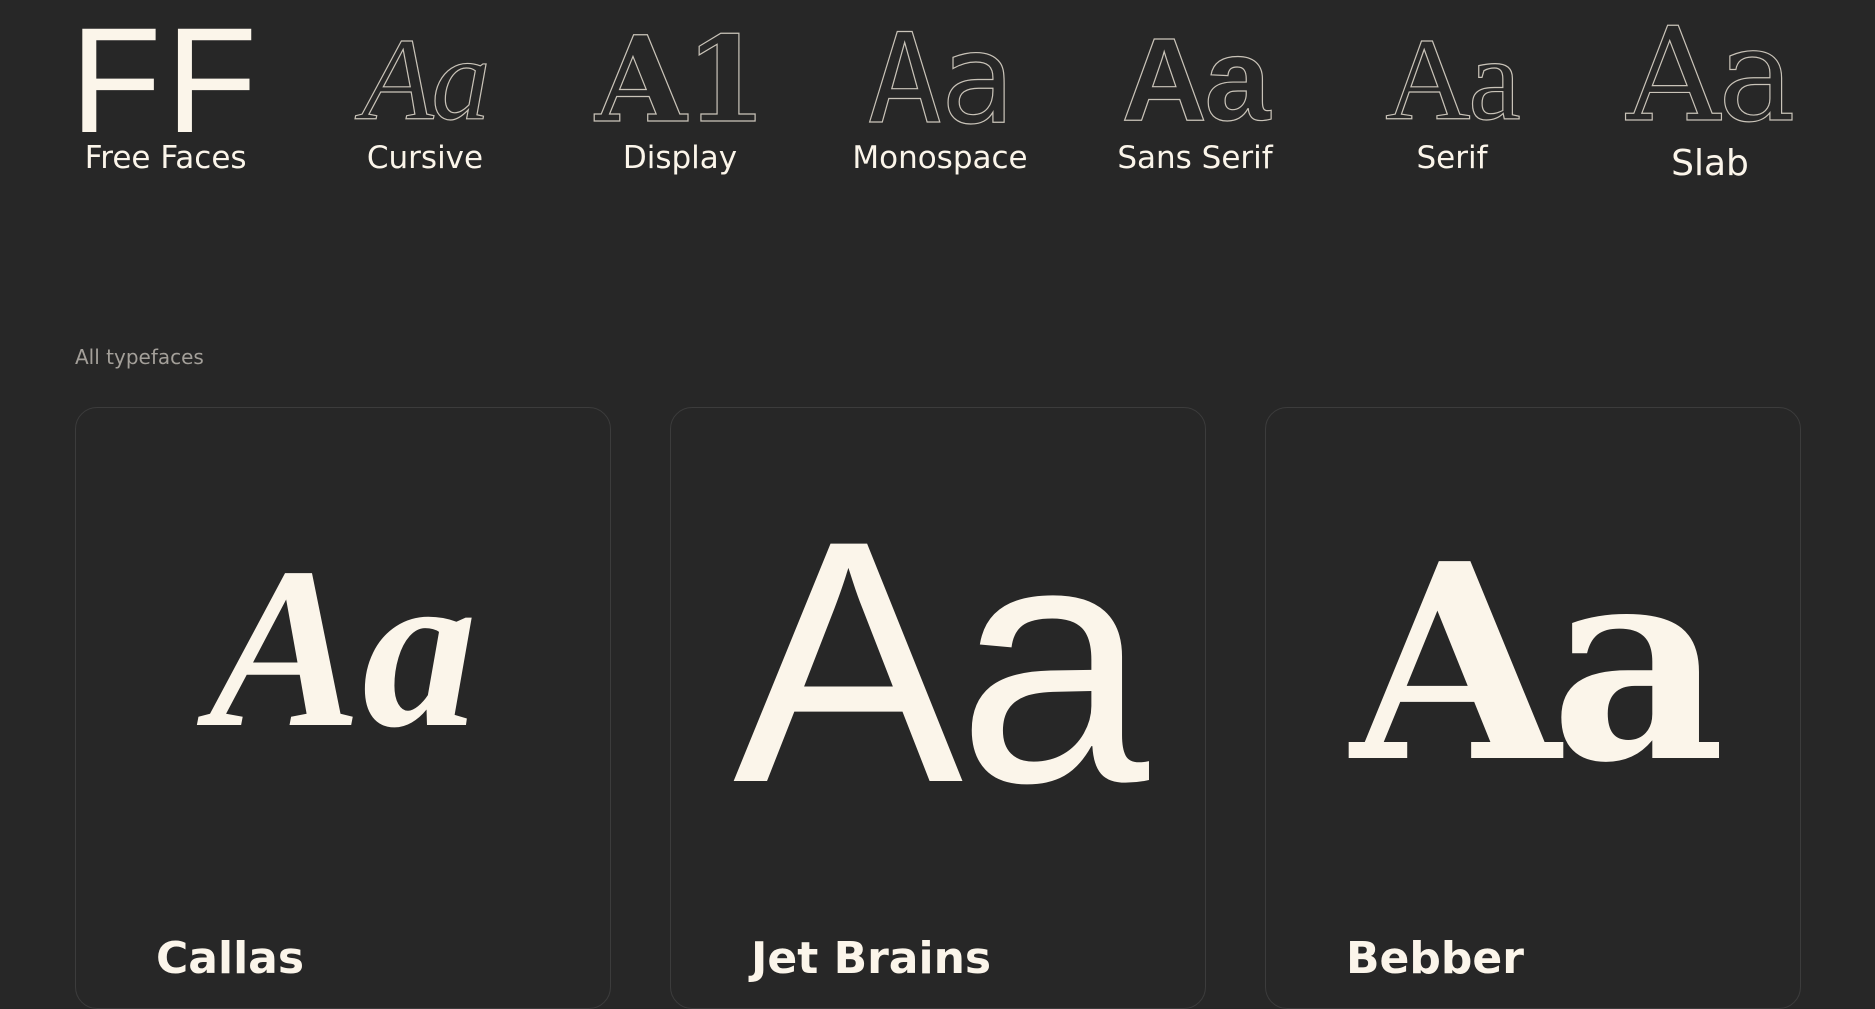  I want to click on cursive-label: Cursive, so click(425, 158).